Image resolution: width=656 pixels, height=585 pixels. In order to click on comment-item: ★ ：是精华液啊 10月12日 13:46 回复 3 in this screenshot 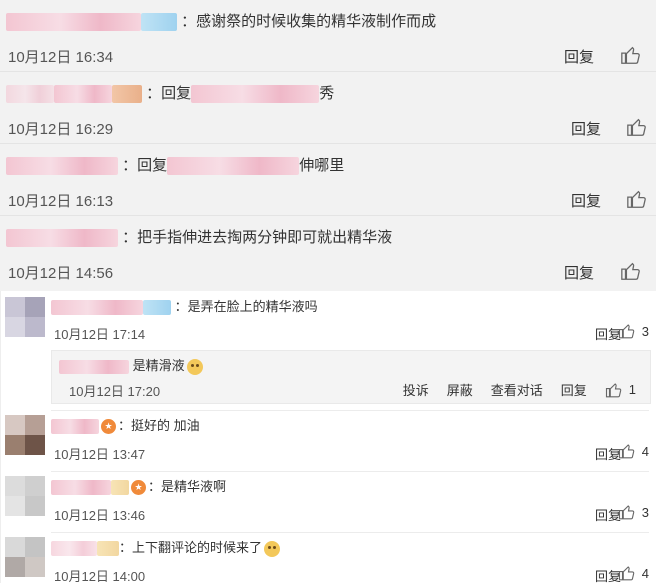, I will do `click(328, 502)`.